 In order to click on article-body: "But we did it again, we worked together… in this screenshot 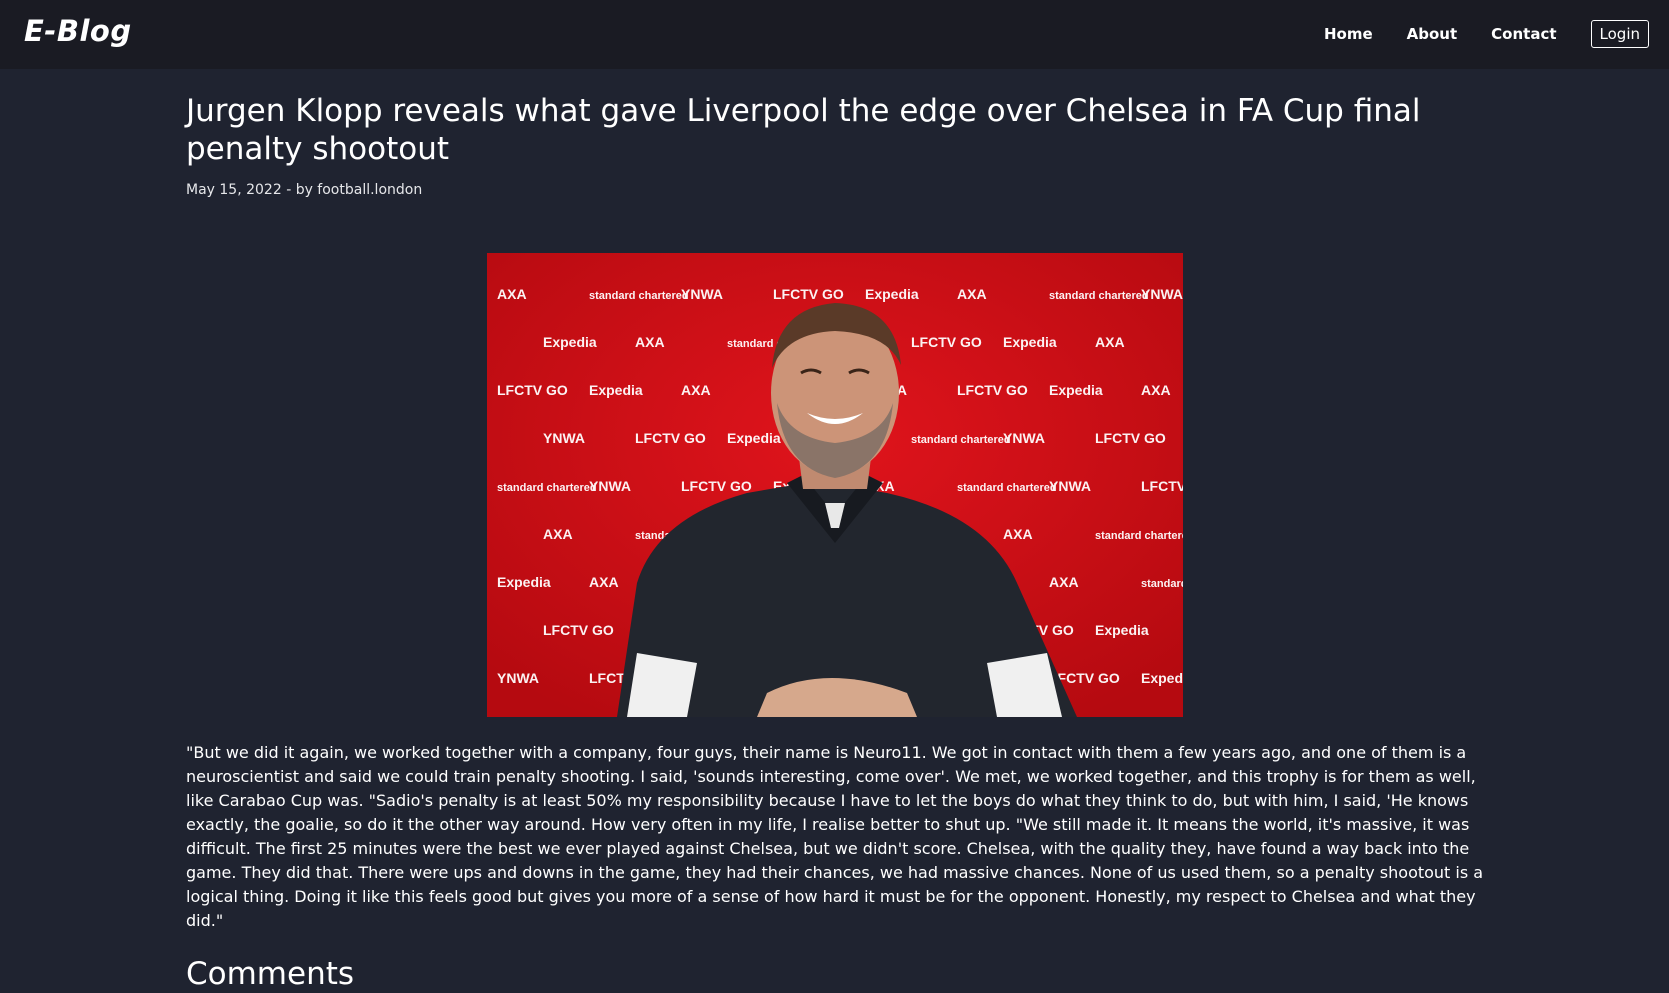, I will do `click(835, 836)`.